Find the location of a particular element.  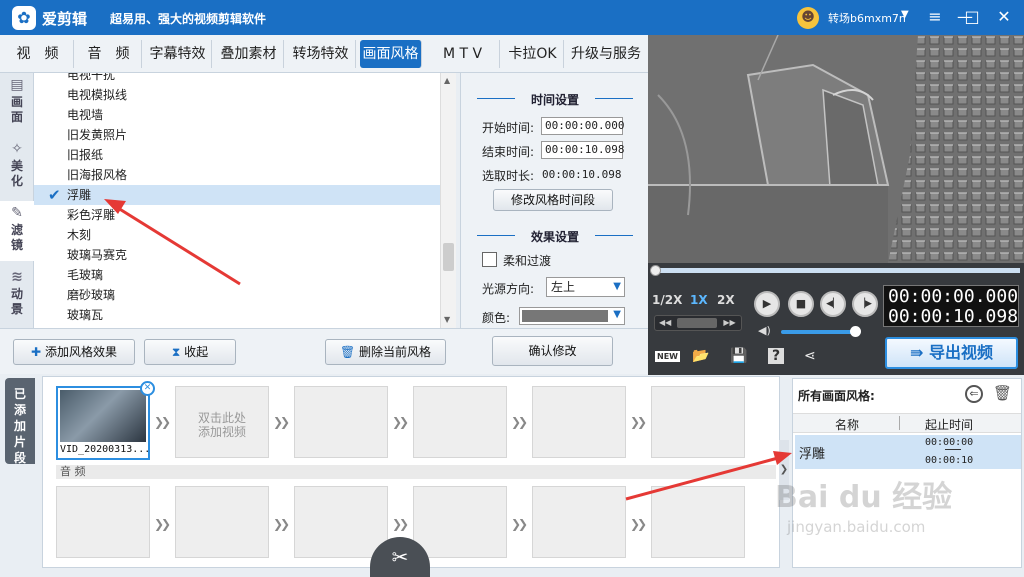

jog-wheel: ◀◀ ▶▶ is located at coordinates (698, 323).